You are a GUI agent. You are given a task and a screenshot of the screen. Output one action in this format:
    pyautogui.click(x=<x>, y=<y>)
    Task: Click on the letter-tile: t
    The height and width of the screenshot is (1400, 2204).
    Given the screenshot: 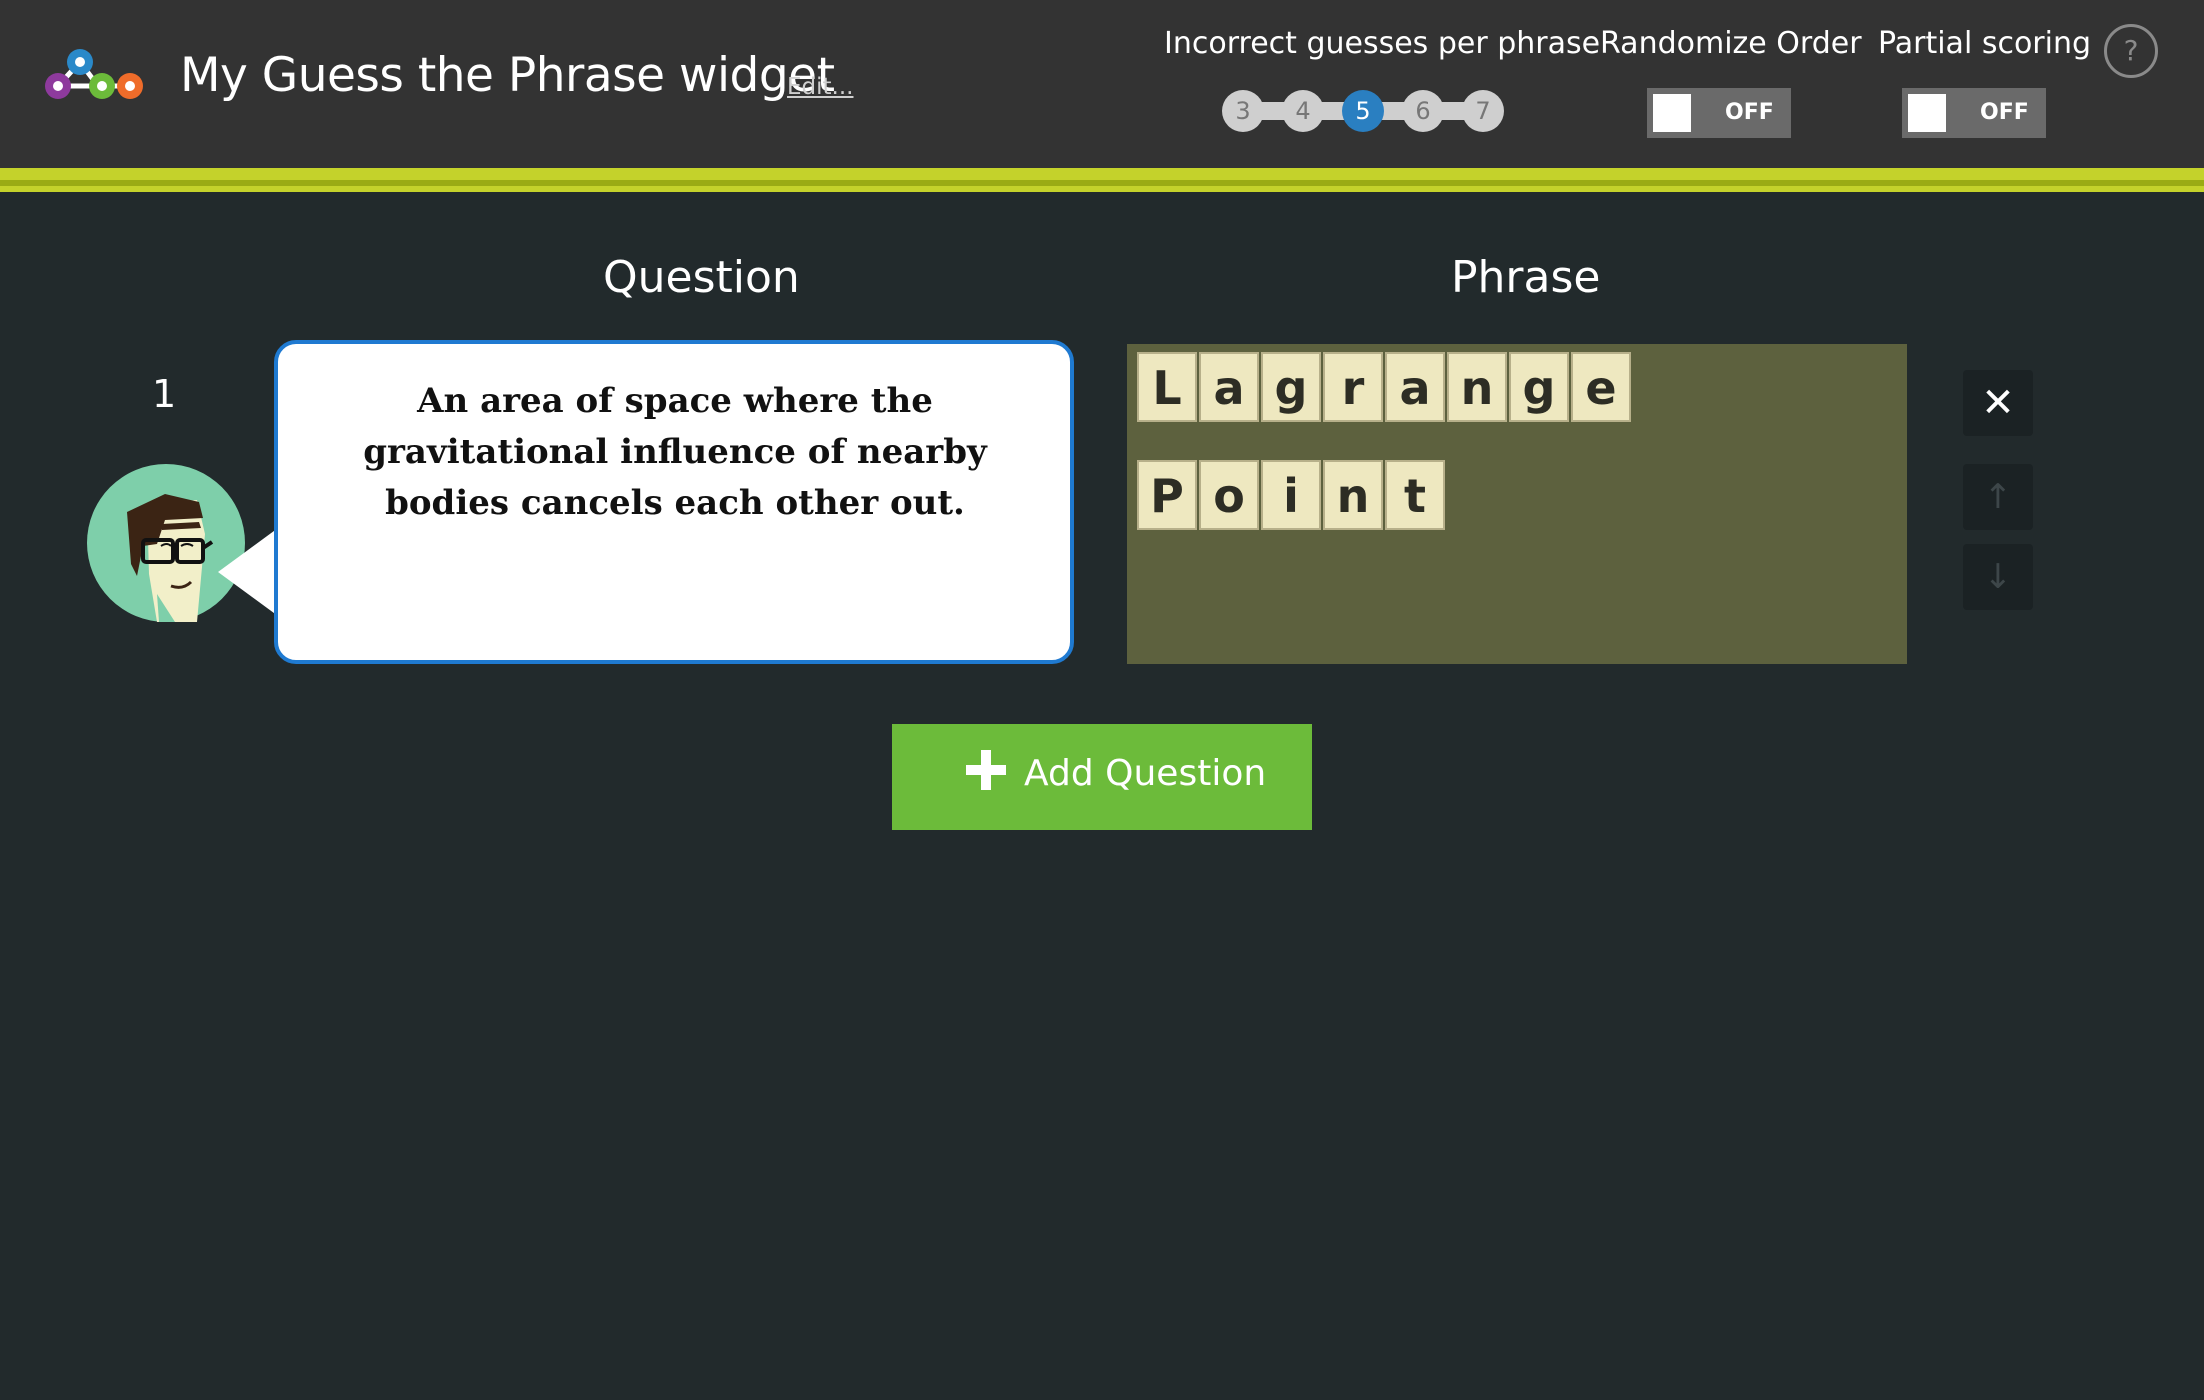 What is the action you would take?
    pyautogui.click(x=1415, y=495)
    